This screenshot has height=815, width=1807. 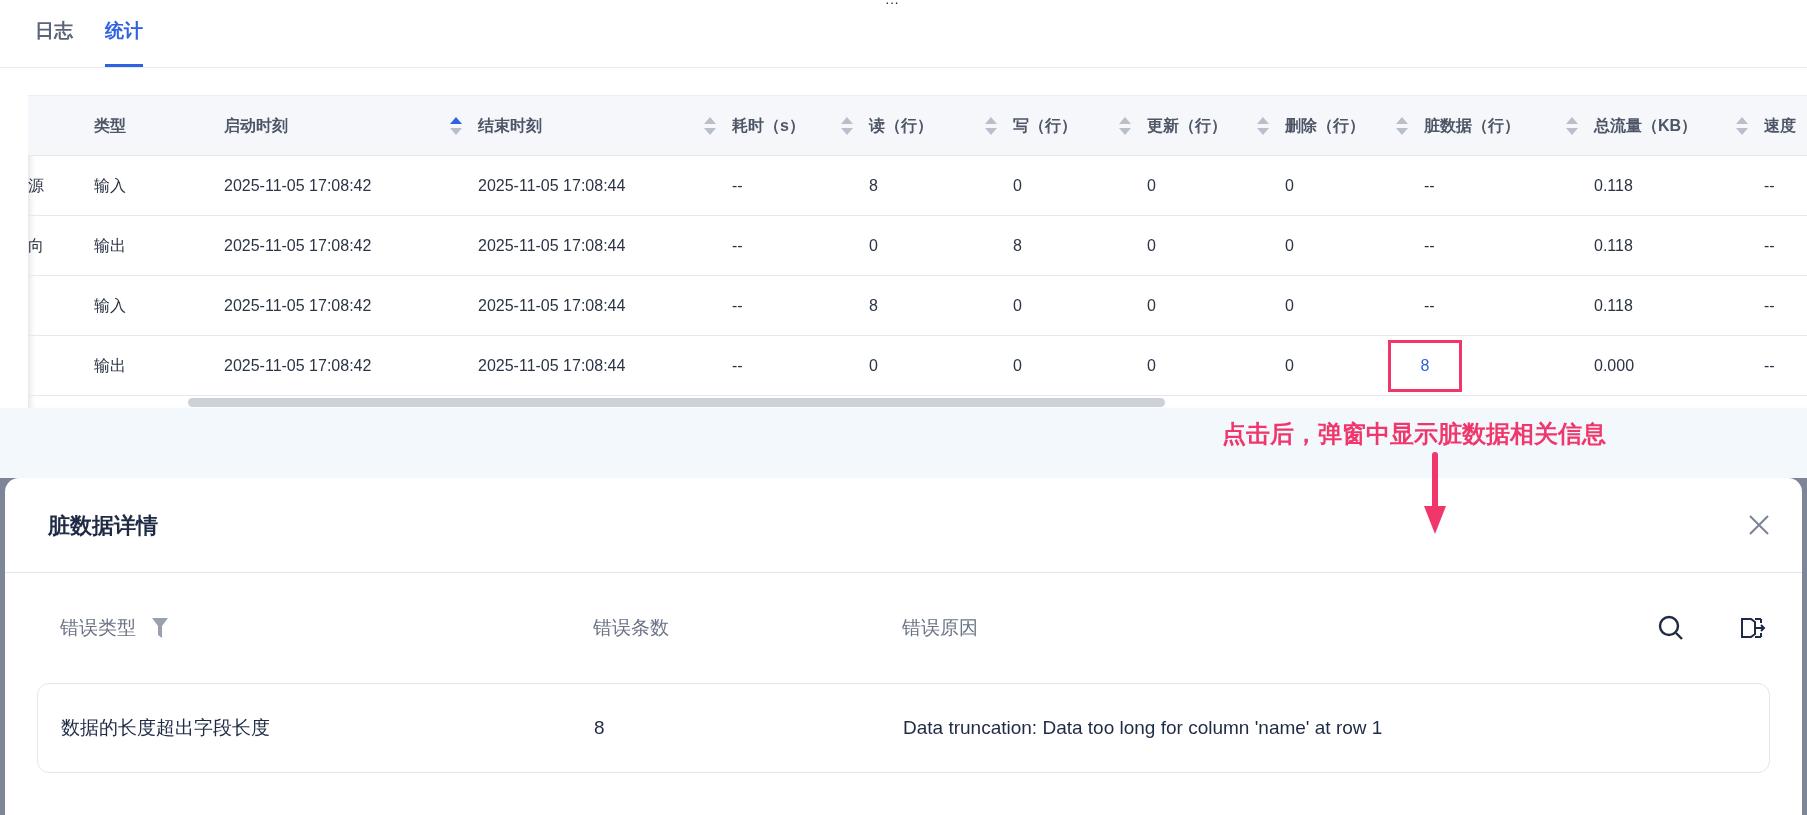 I want to click on table-cell-text: Data truncation: Data too long for column 'name' at row 1, so click(x=1143, y=727).